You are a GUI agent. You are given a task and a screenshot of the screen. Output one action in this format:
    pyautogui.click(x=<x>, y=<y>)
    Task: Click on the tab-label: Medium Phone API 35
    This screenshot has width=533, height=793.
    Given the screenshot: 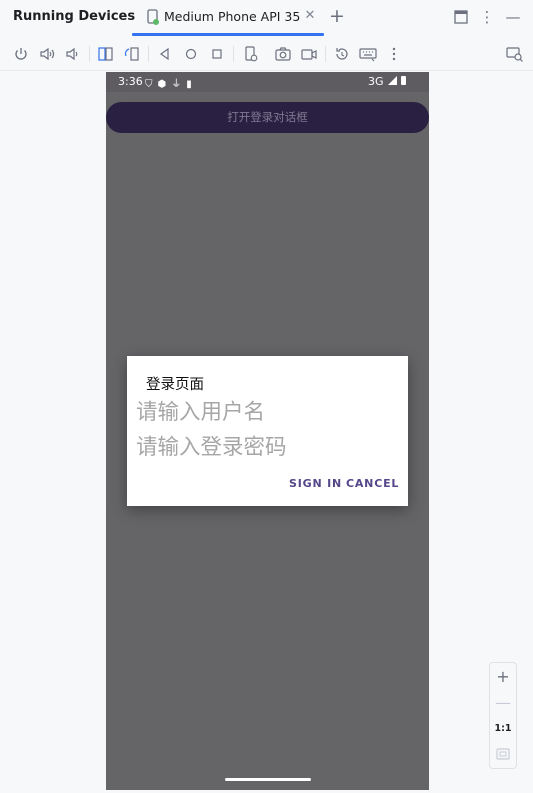 What is the action you would take?
    pyautogui.click(x=232, y=16)
    